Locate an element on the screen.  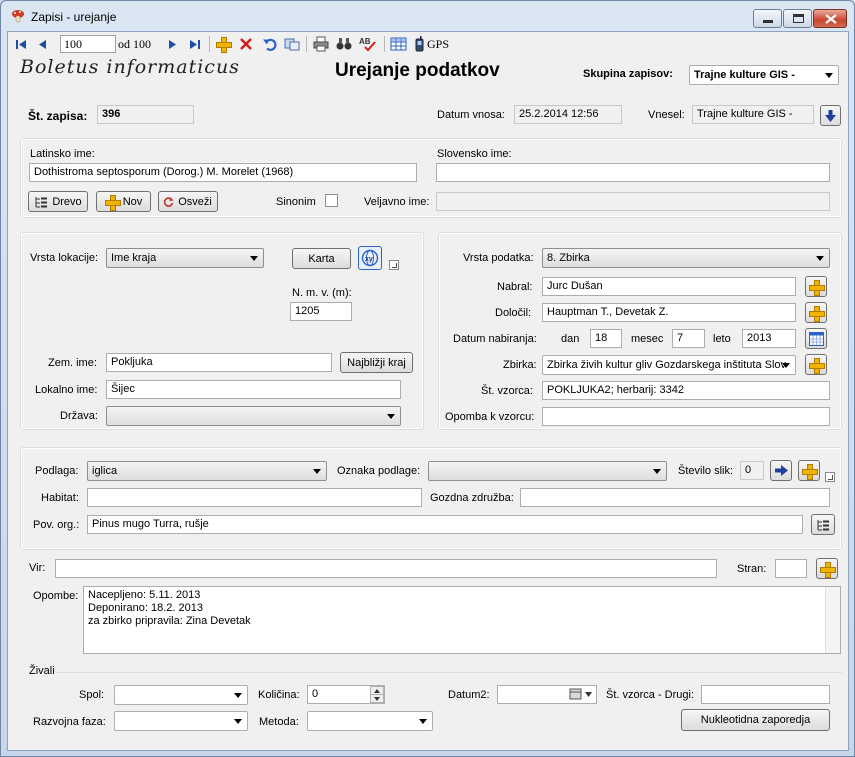
image-count-field: 0 is located at coordinates (752, 470).